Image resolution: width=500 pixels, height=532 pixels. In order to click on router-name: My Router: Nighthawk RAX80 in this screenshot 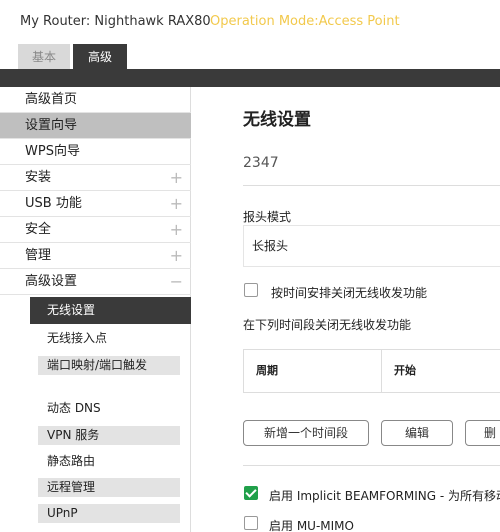, I will do `click(115, 21)`.